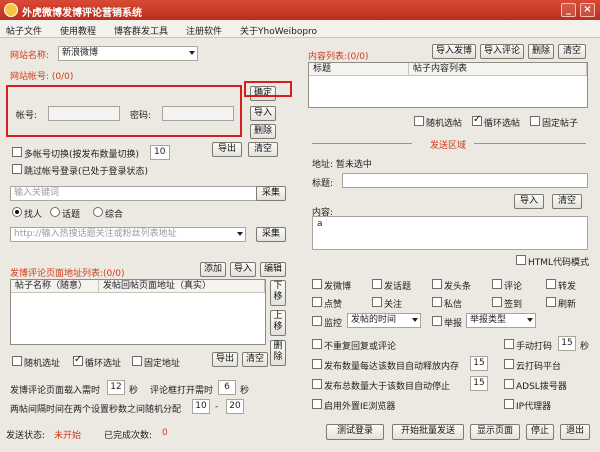  Describe the element at coordinates (17, 169) in the screenshot. I see `skip-login-checkbox` at that location.